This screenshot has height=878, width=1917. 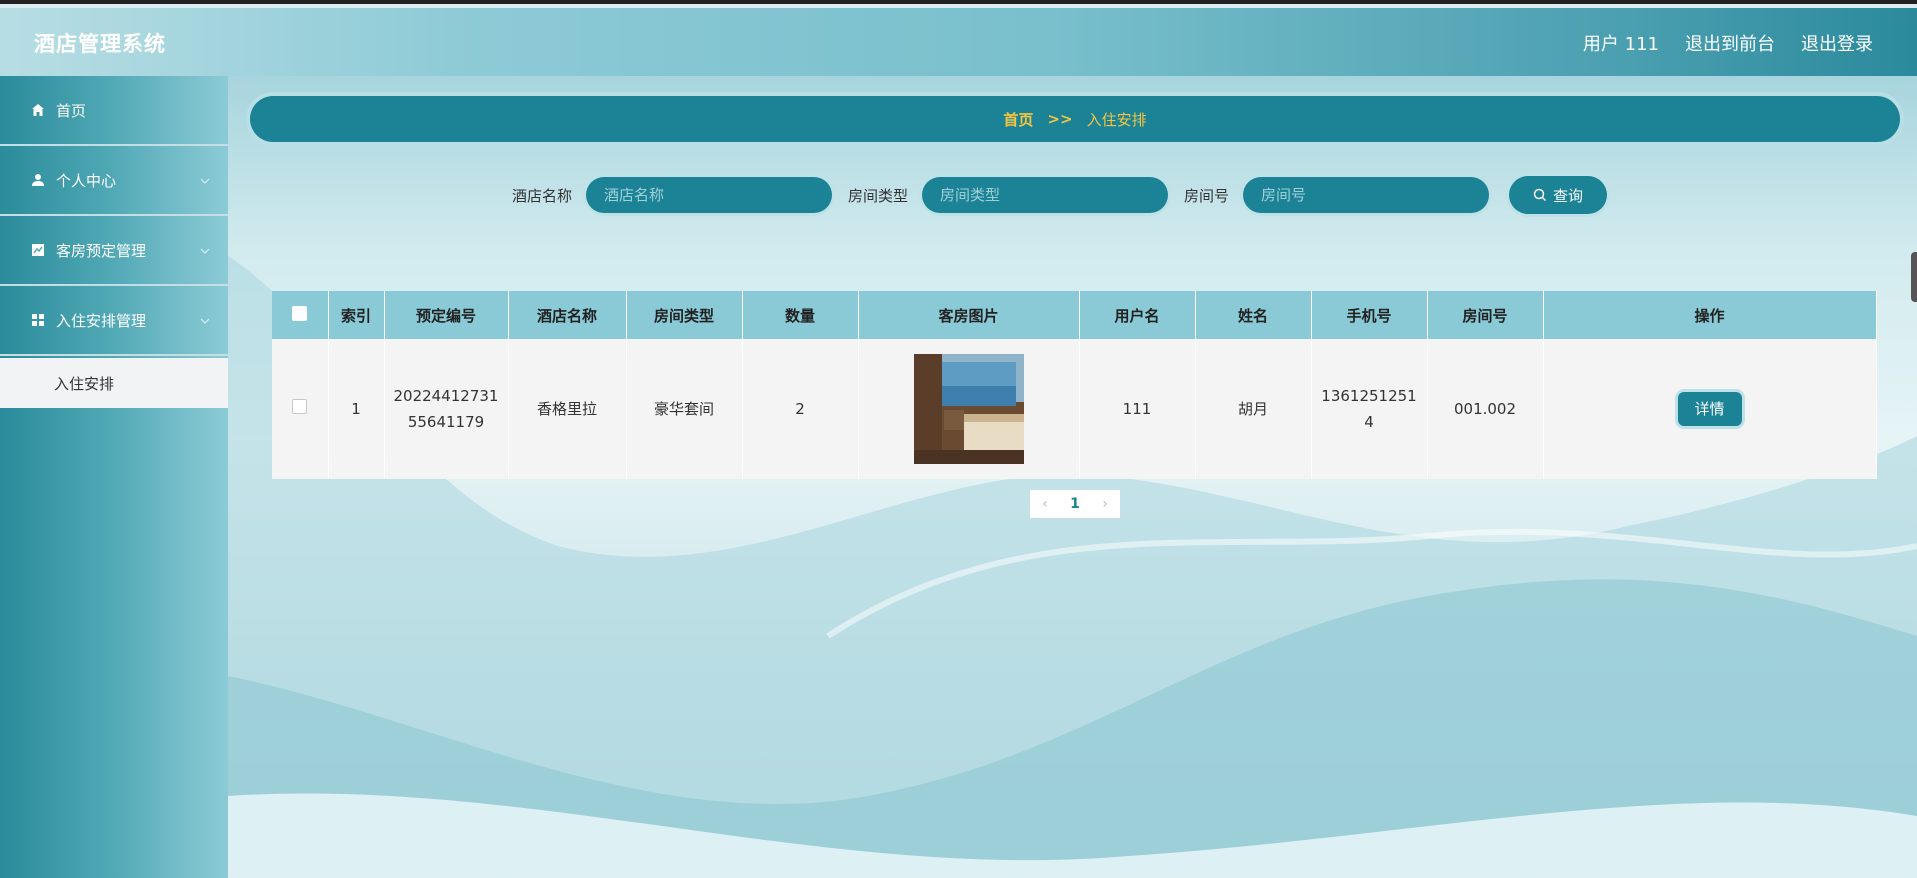 What do you see at coordinates (1540, 195) in the screenshot?
I see `search-icon` at bounding box center [1540, 195].